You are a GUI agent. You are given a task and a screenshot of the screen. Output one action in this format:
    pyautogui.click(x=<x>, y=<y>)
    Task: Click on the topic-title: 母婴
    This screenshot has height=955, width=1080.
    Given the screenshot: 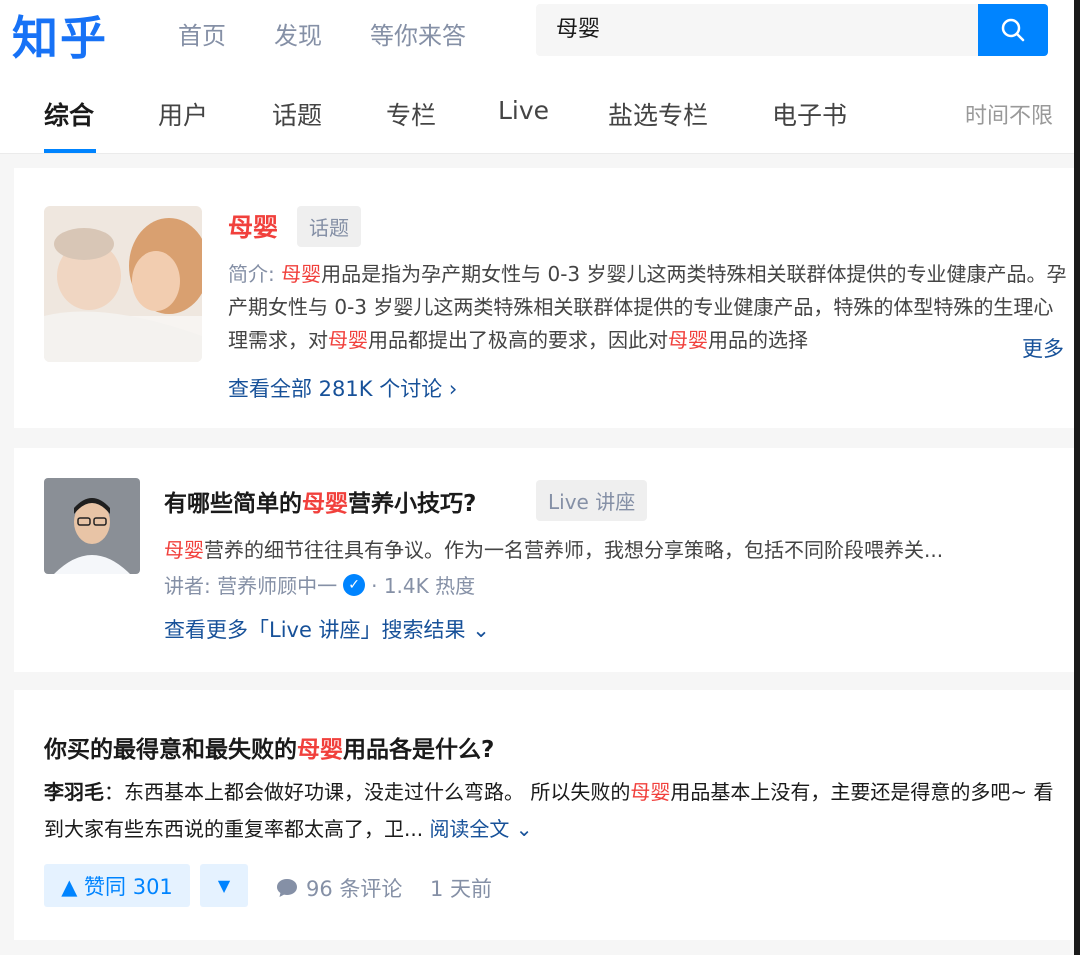 What is the action you would take?
    pyautogui.click(x=253, y=226)
    